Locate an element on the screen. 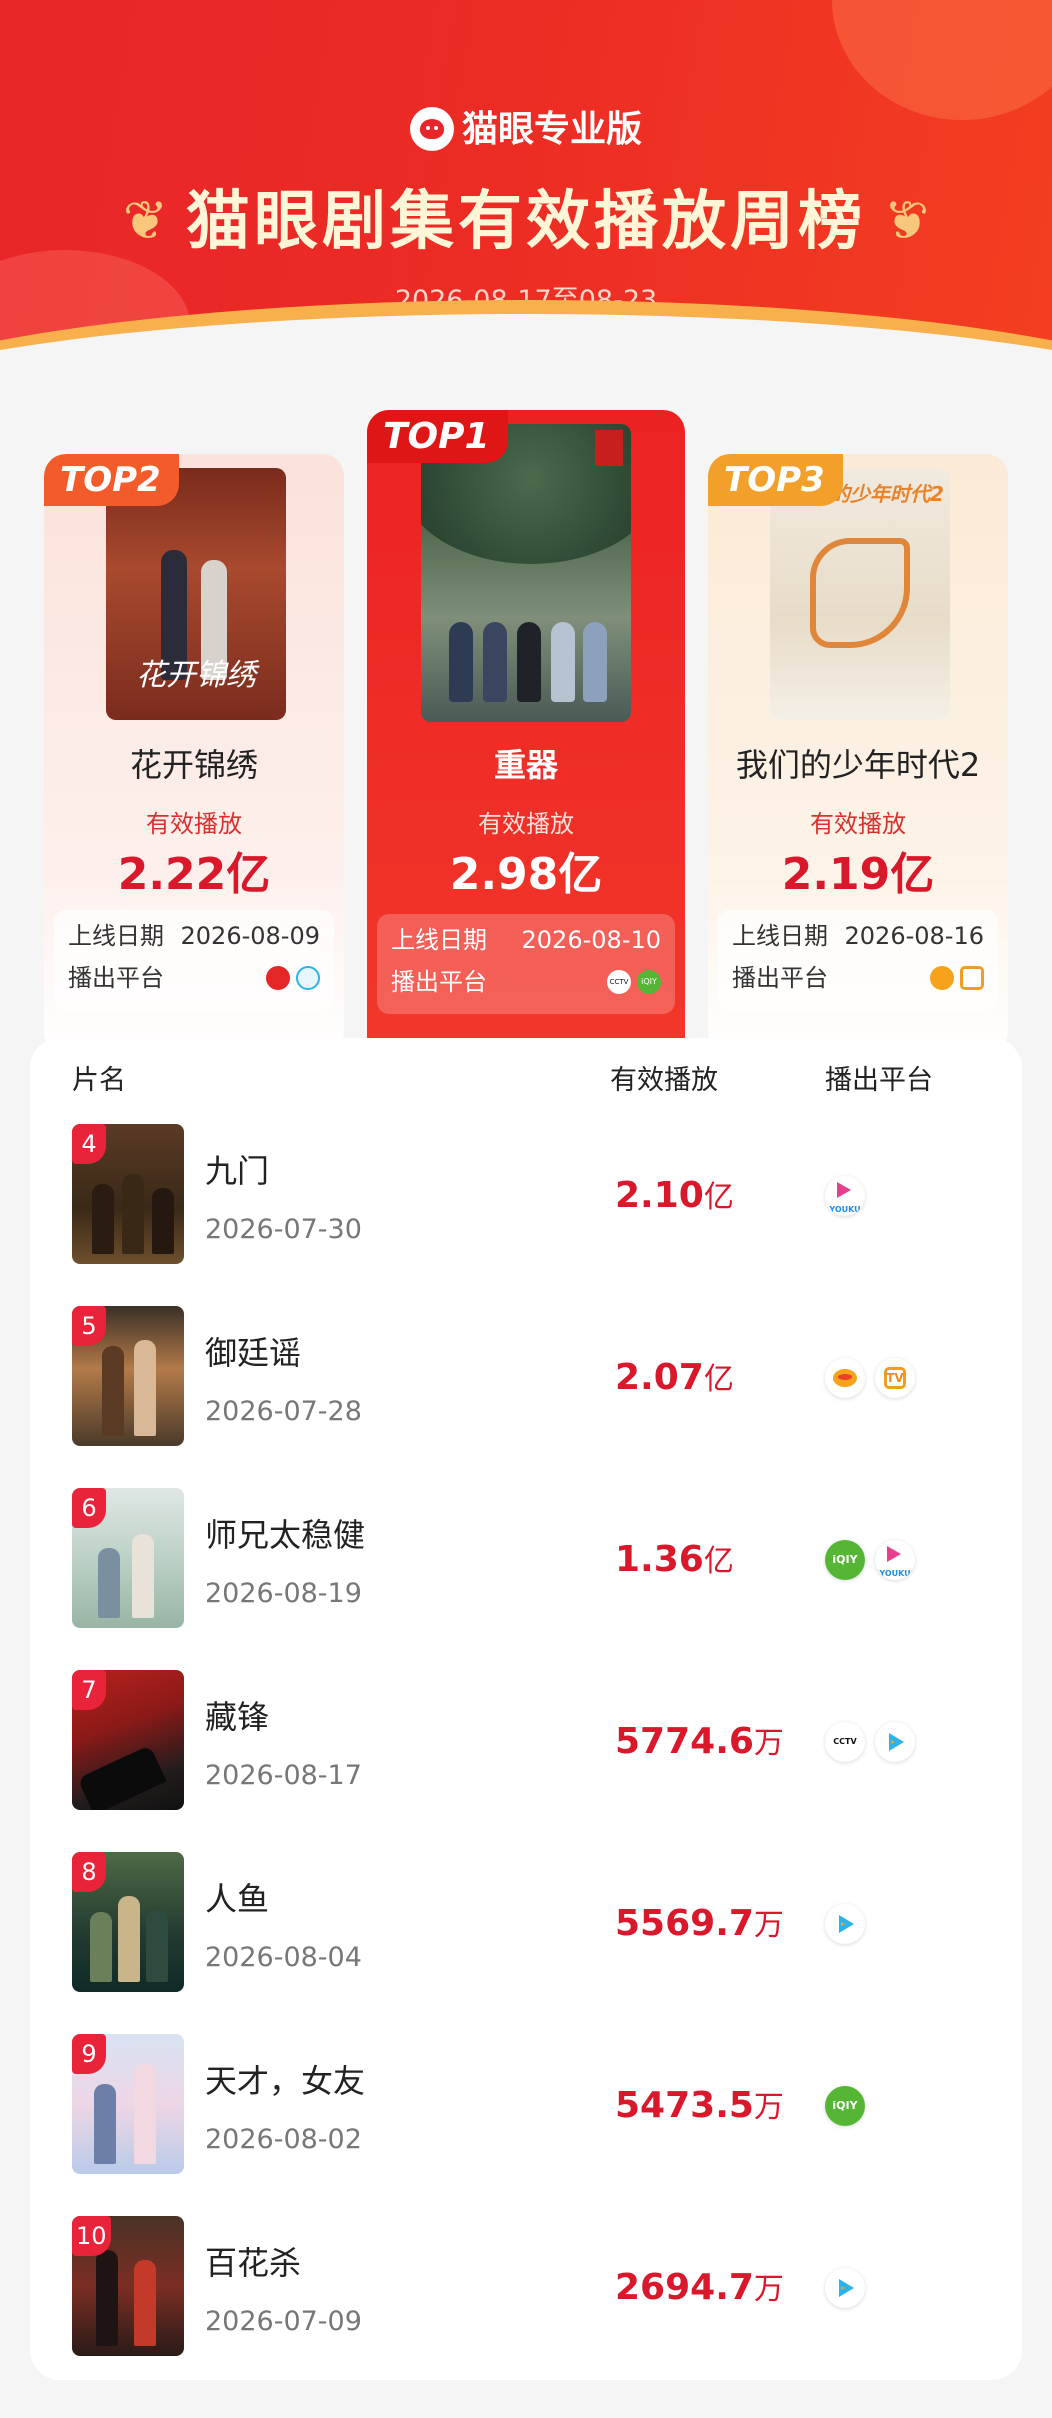  brand: 猫眼专业版 is located at coordinates (526, 126).